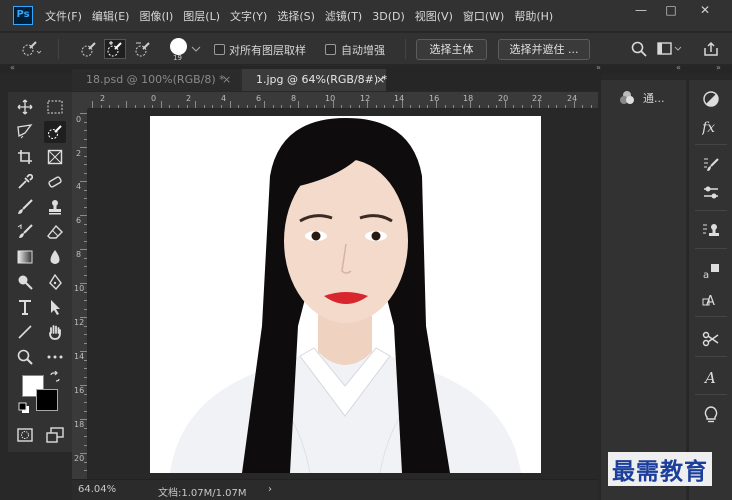 The height and width of the screenshot is (500, 732). What do you see at coordinates (55, 257) in the screenshot?
I see `blur-tool` at bounding box center [55, 257].